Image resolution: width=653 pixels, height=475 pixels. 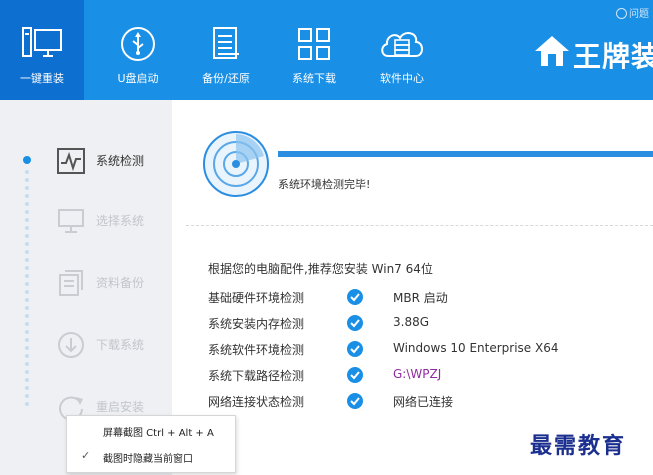 What do you see at coordinates (148, 459) in the screenshot?
I see `menu-item-label: 截图时隐藏当前窗口` at bounding box center [148, 459].